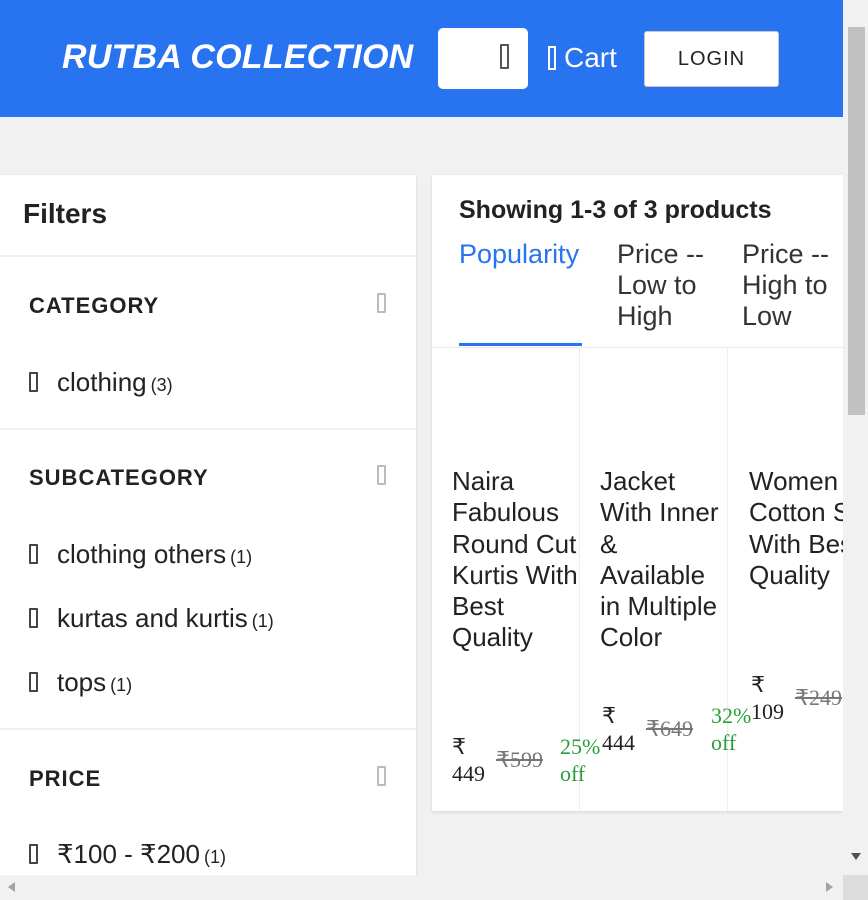 This screenshot has height=900, width=868. I want to click on filter-option-clothing: clothing (3), so click(101, 382).